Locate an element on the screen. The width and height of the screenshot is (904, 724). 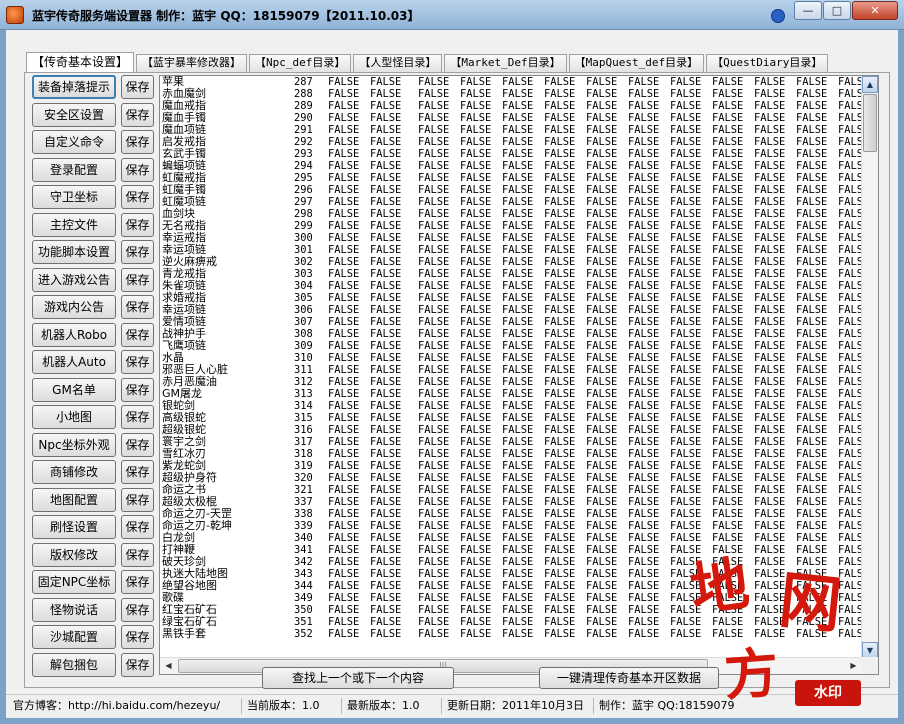
settings-button: 机器人Robo is located at coordinates (74, 334).